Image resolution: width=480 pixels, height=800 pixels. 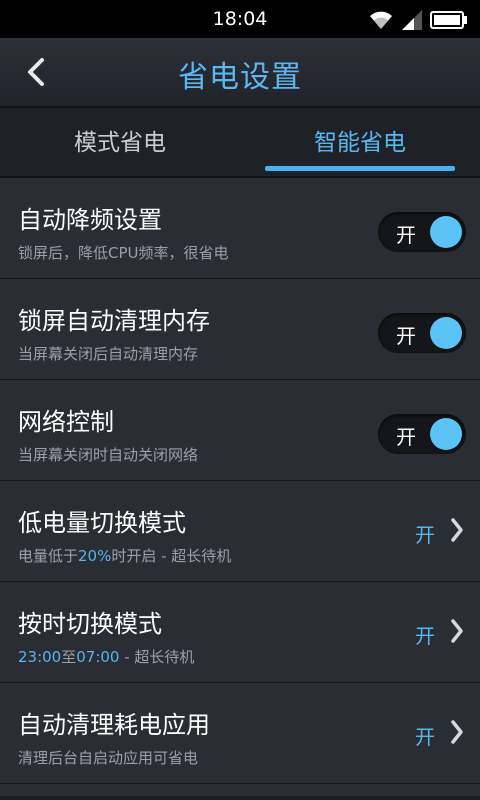 I want to click on status-icons, so click(x=418, y=20).